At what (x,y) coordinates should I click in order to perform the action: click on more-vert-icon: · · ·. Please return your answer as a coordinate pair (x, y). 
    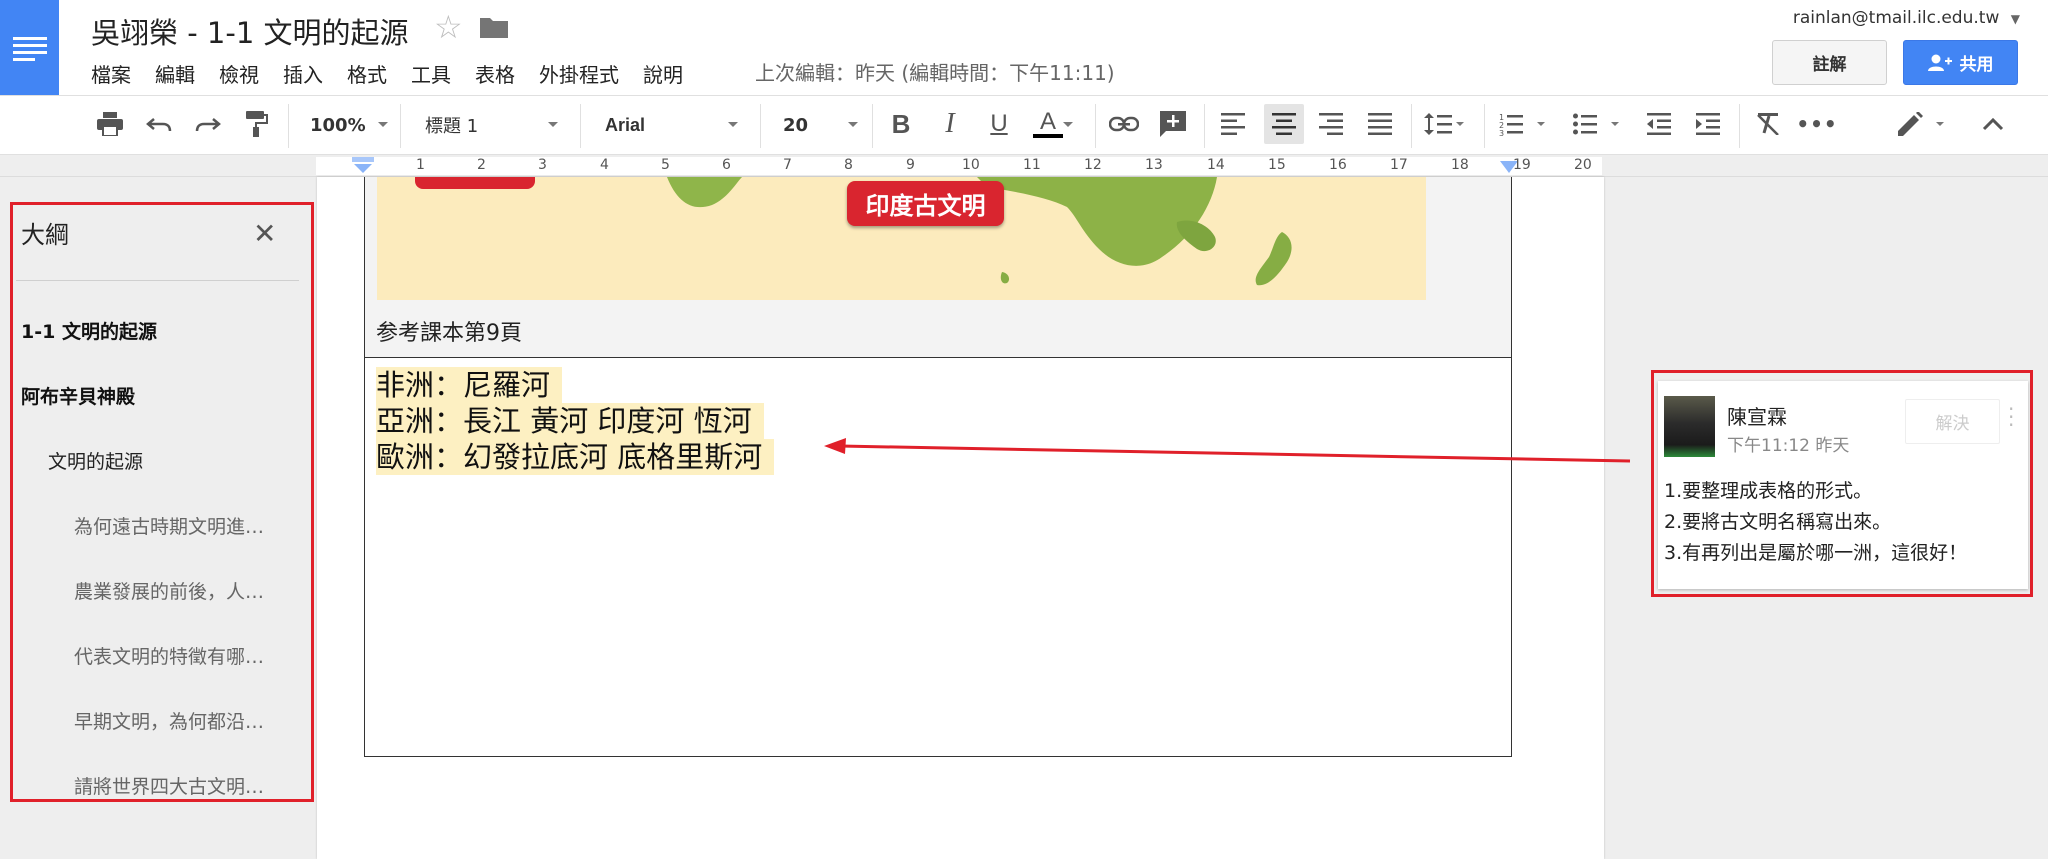
    Looking at the image, I should click on (2011, 417).